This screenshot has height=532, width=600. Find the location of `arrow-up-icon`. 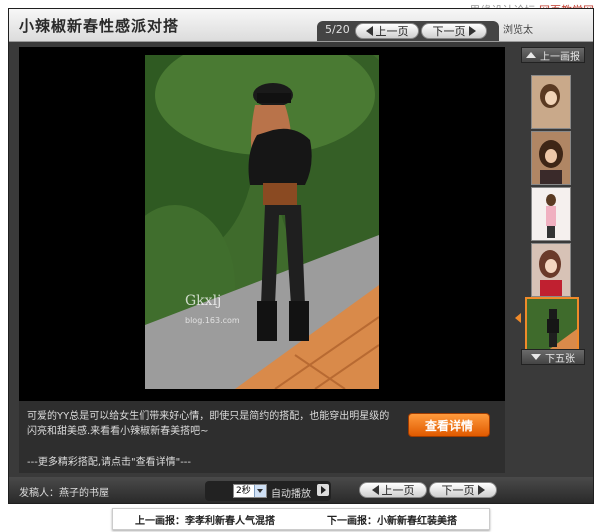

arrow-up-icon is located at coordinates (531, 55).